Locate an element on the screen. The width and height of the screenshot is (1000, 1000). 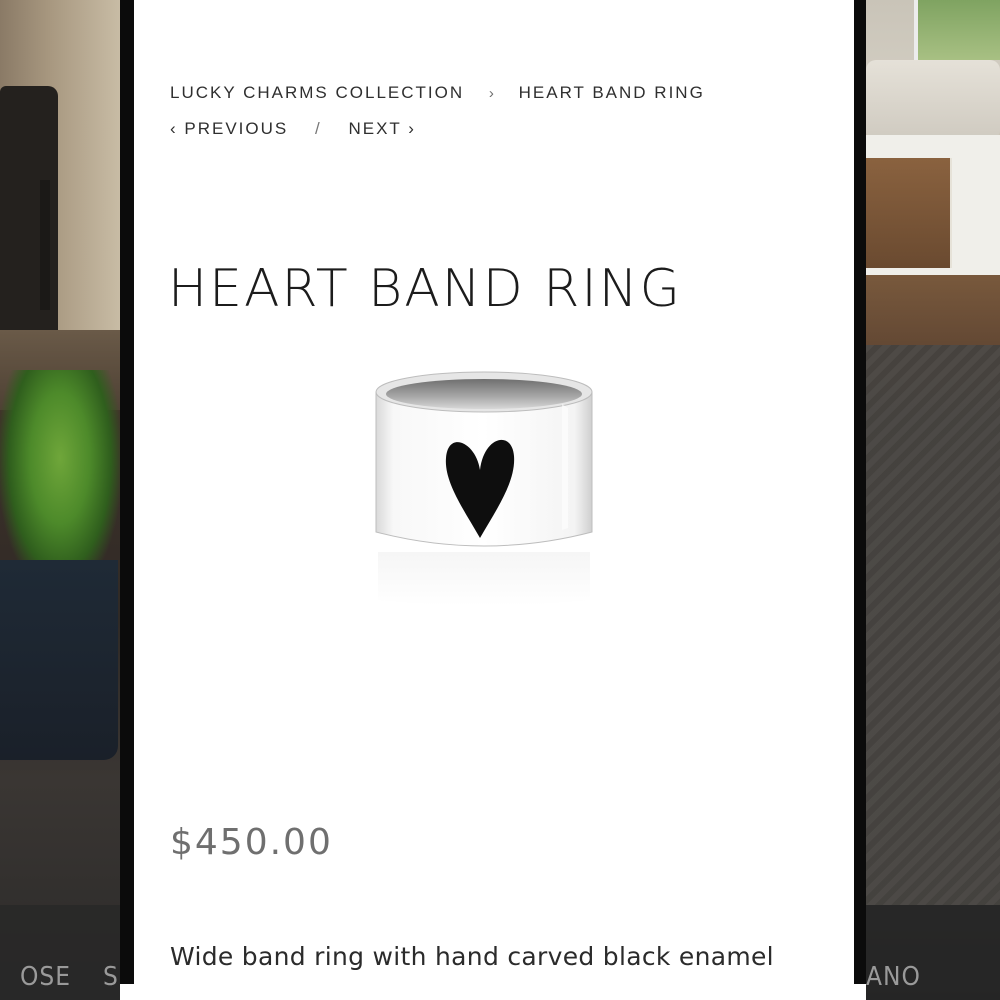
product-price: $450.00 is located at coordinates (251, 842).